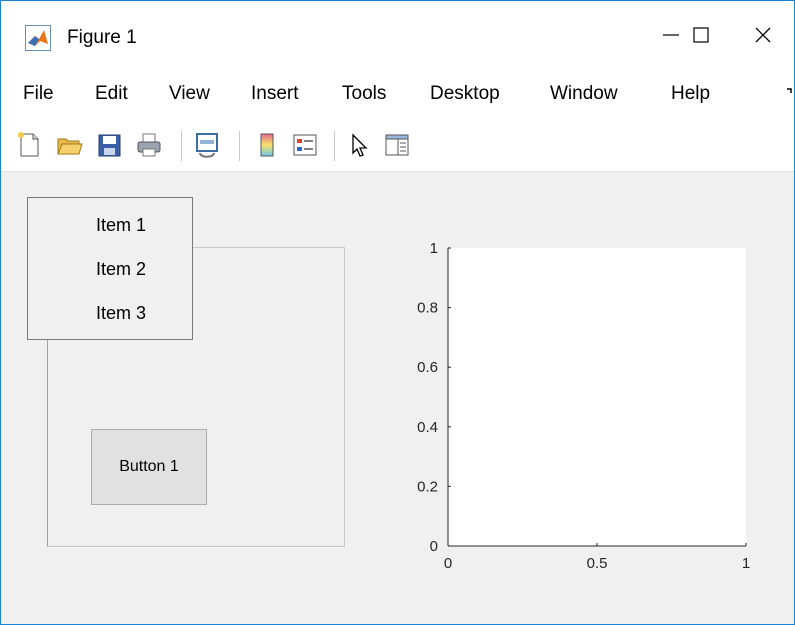 The width and height of the screenshot is (795, 625). Describe the element at coordinates (448, 563) in the screenshot. I see `x-tick-label: 0` at that location.